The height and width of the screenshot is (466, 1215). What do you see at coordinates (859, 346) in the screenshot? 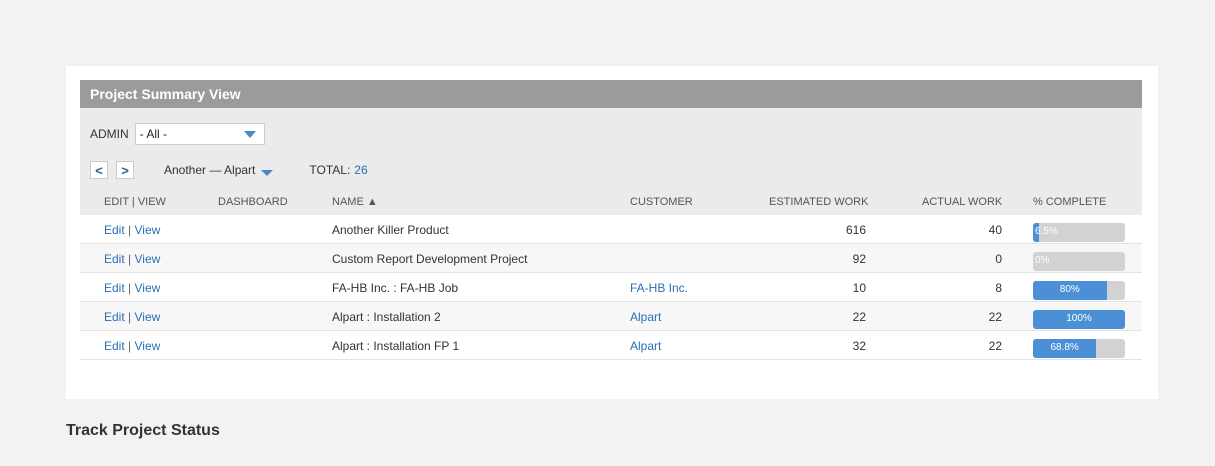
I see `estimated-work-cell: 32` at bounding box center [859, 346].